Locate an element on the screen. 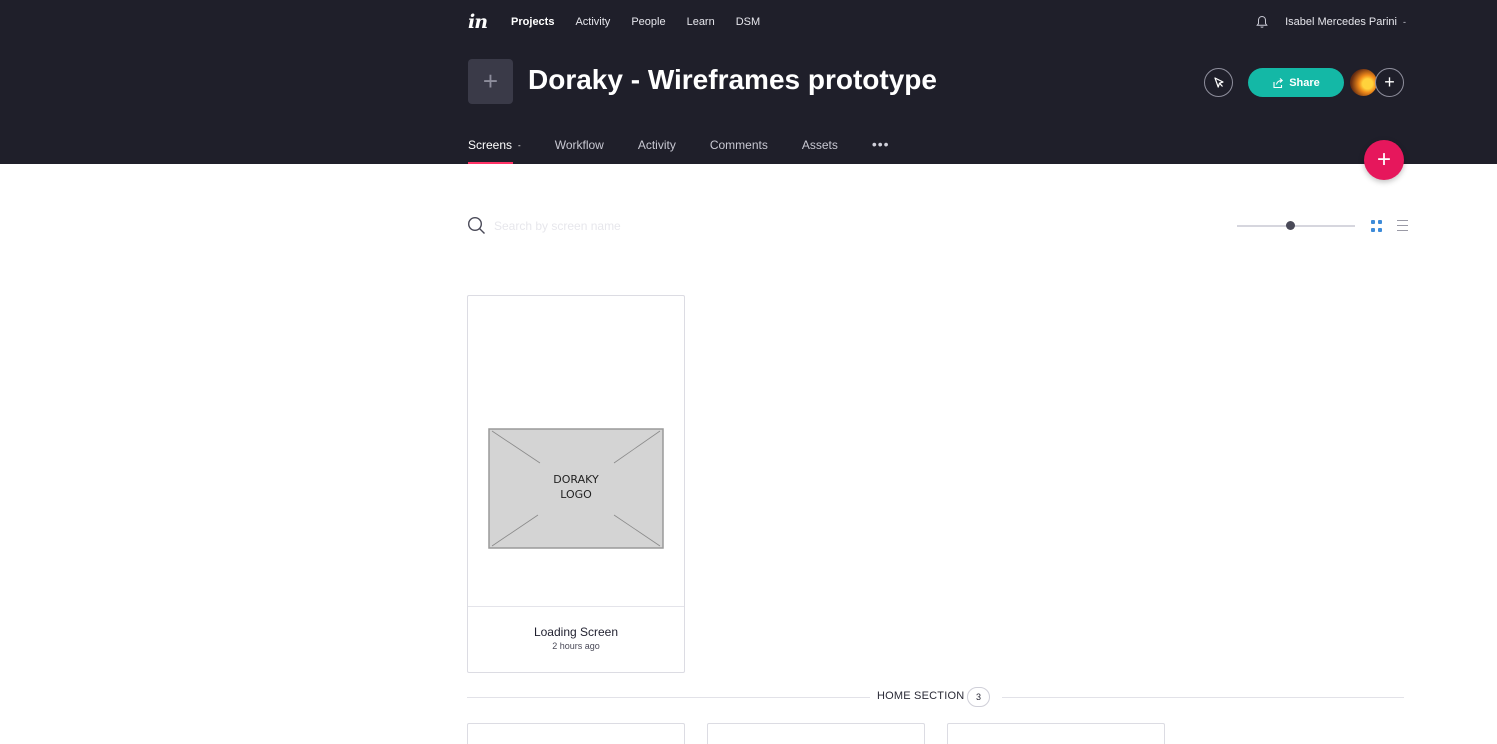 The width and height of the screenshot is (1497, 744). screen-card: DORAKY LOGO Loading Screen 2 hours ago is located at coordinates (576, 484).